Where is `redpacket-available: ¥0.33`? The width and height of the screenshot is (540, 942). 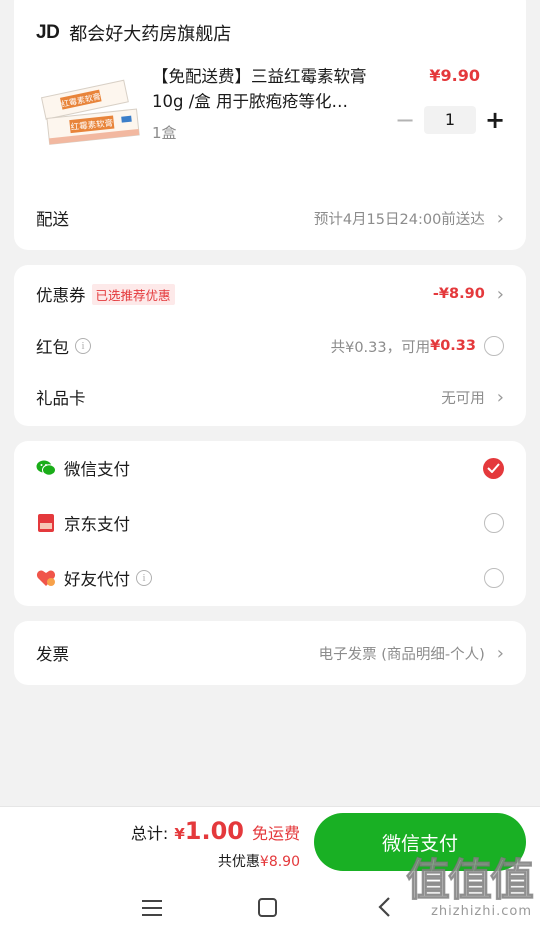
redpacket-available: ¥0.33 is located at coordinates (453, 346).